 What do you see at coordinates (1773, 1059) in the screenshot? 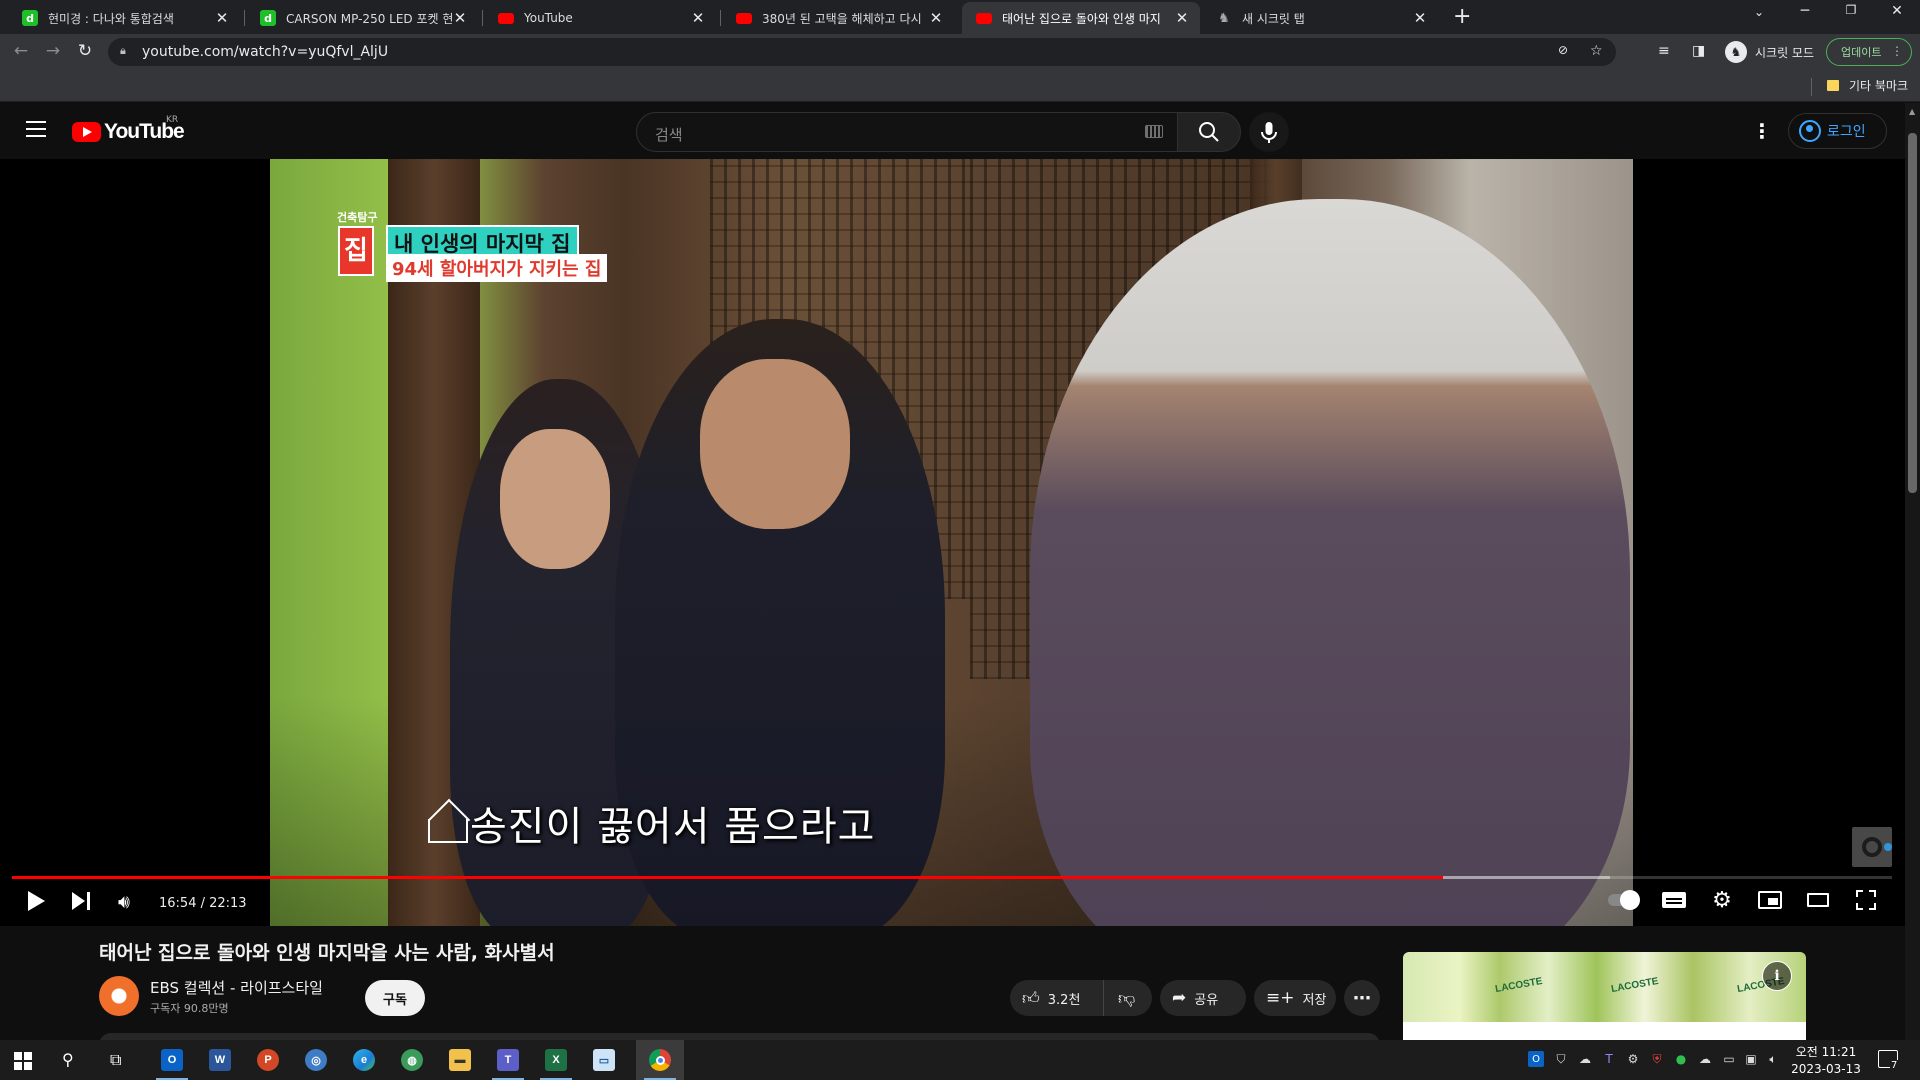
I see `speaker-icon: 🔈︎` at bounding box center [1773, 1059].